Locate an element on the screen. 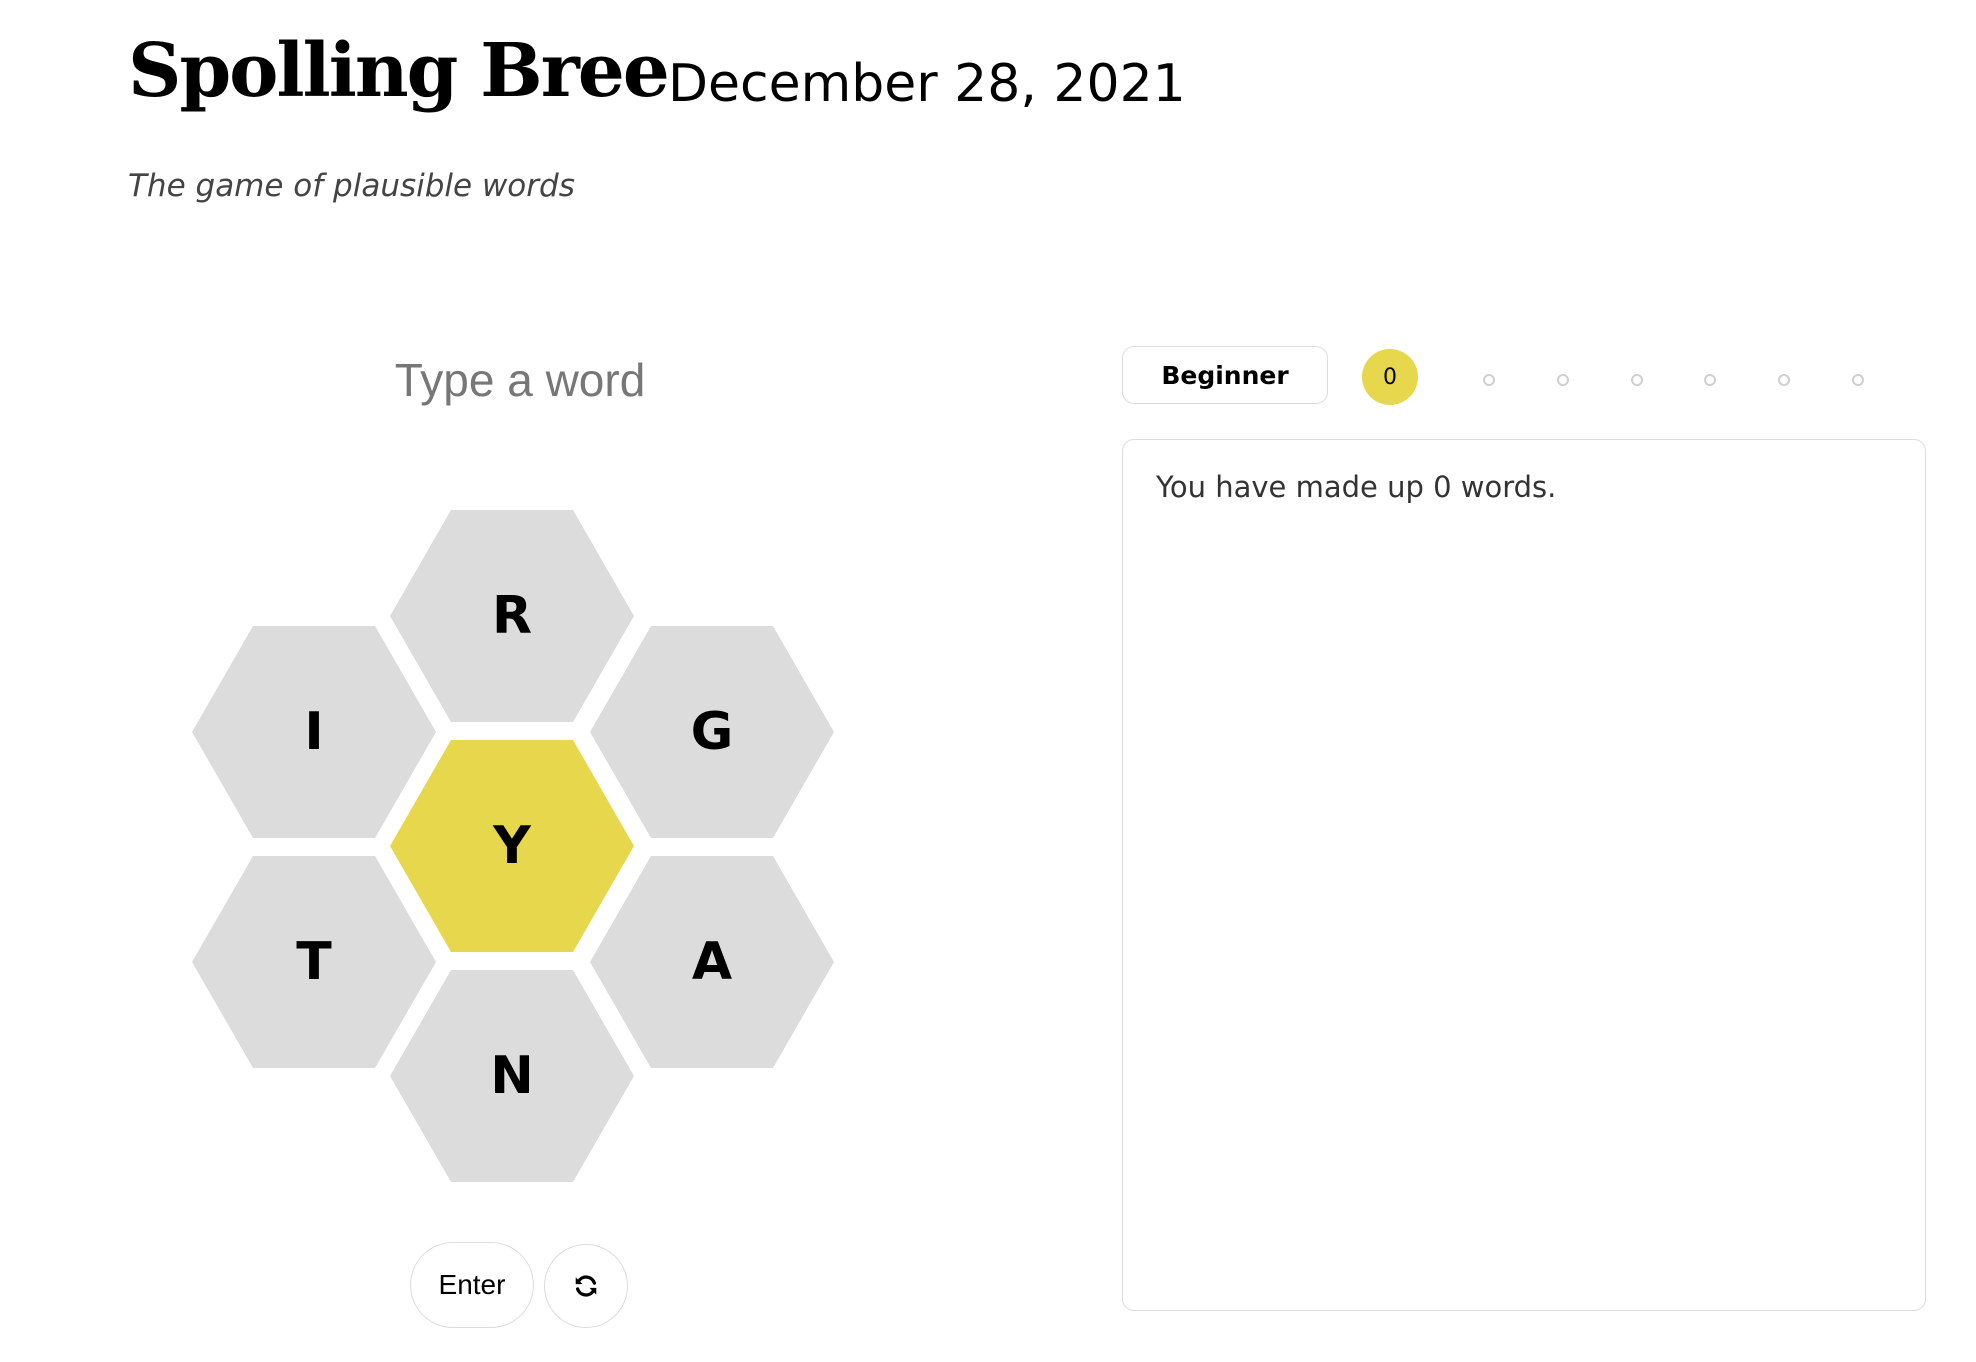 The width and height of the screenshot is (1976, 1362). hive-center-letter: Y is located at coordinates (512, 846).